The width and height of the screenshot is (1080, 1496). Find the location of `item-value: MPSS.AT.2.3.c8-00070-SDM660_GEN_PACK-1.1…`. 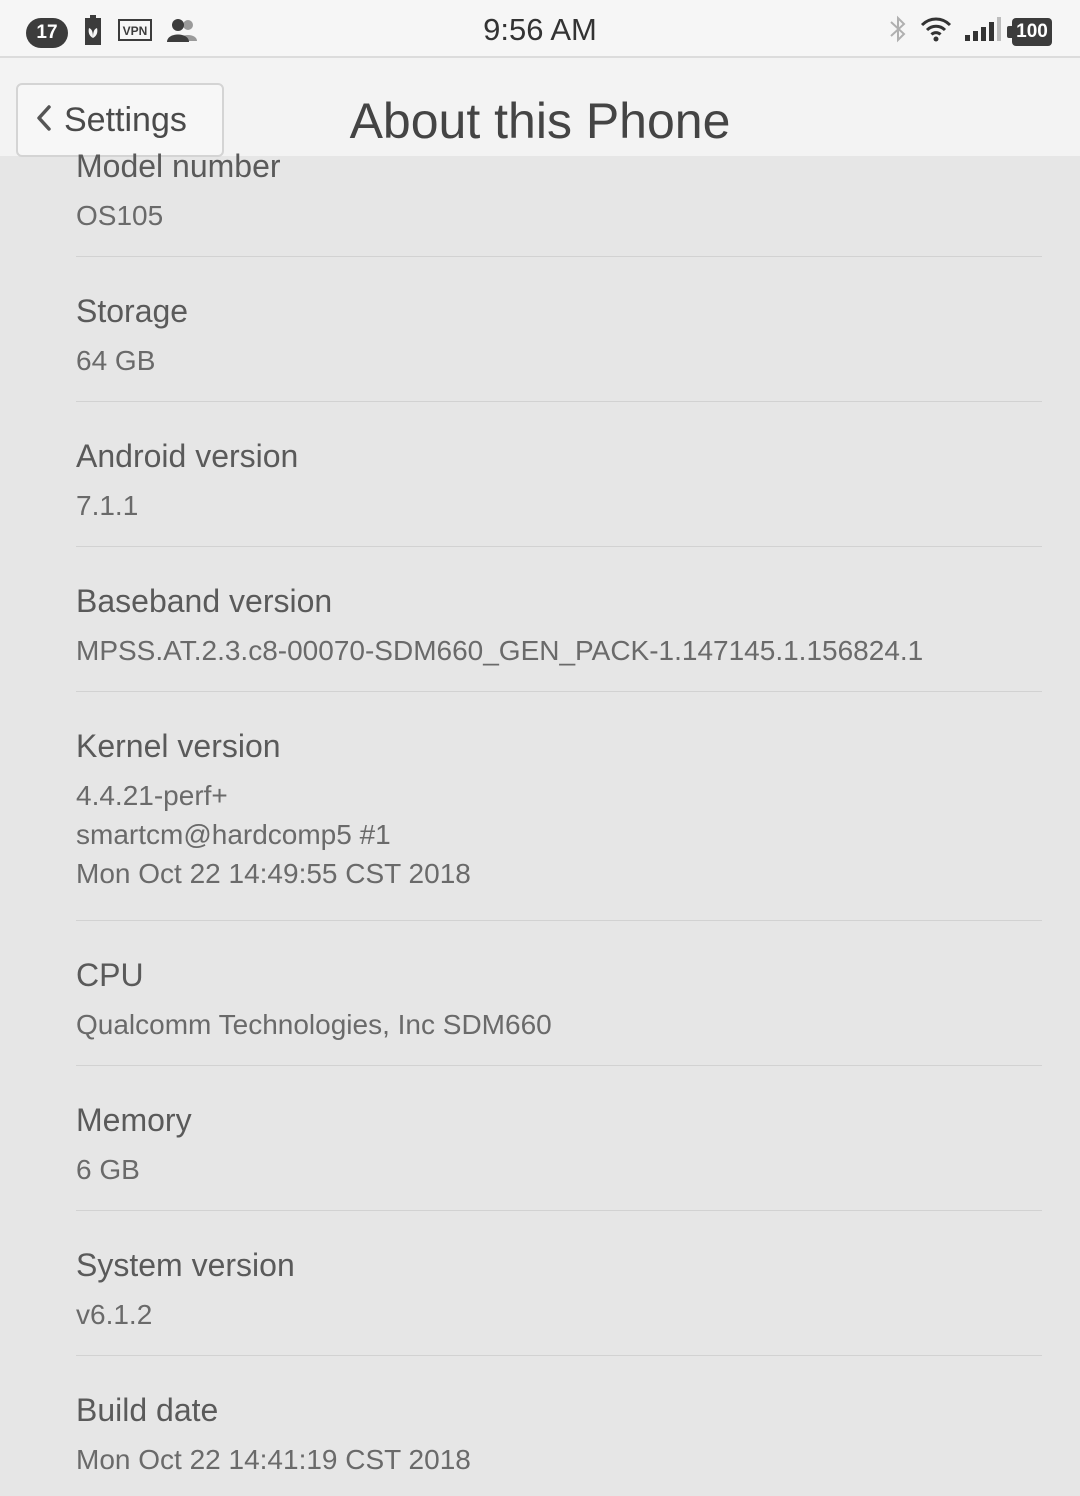

item-value: MPSS.AT.2.3.c8-00070-SDM660_GEN_PACK-1.1… is located at coordinates (500, 650).